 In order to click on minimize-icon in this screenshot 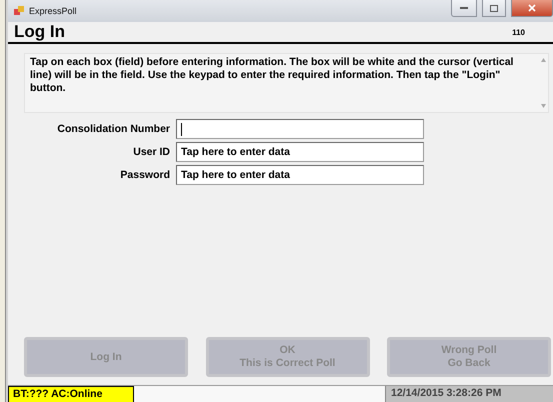, I will do `click(464, 8)`.